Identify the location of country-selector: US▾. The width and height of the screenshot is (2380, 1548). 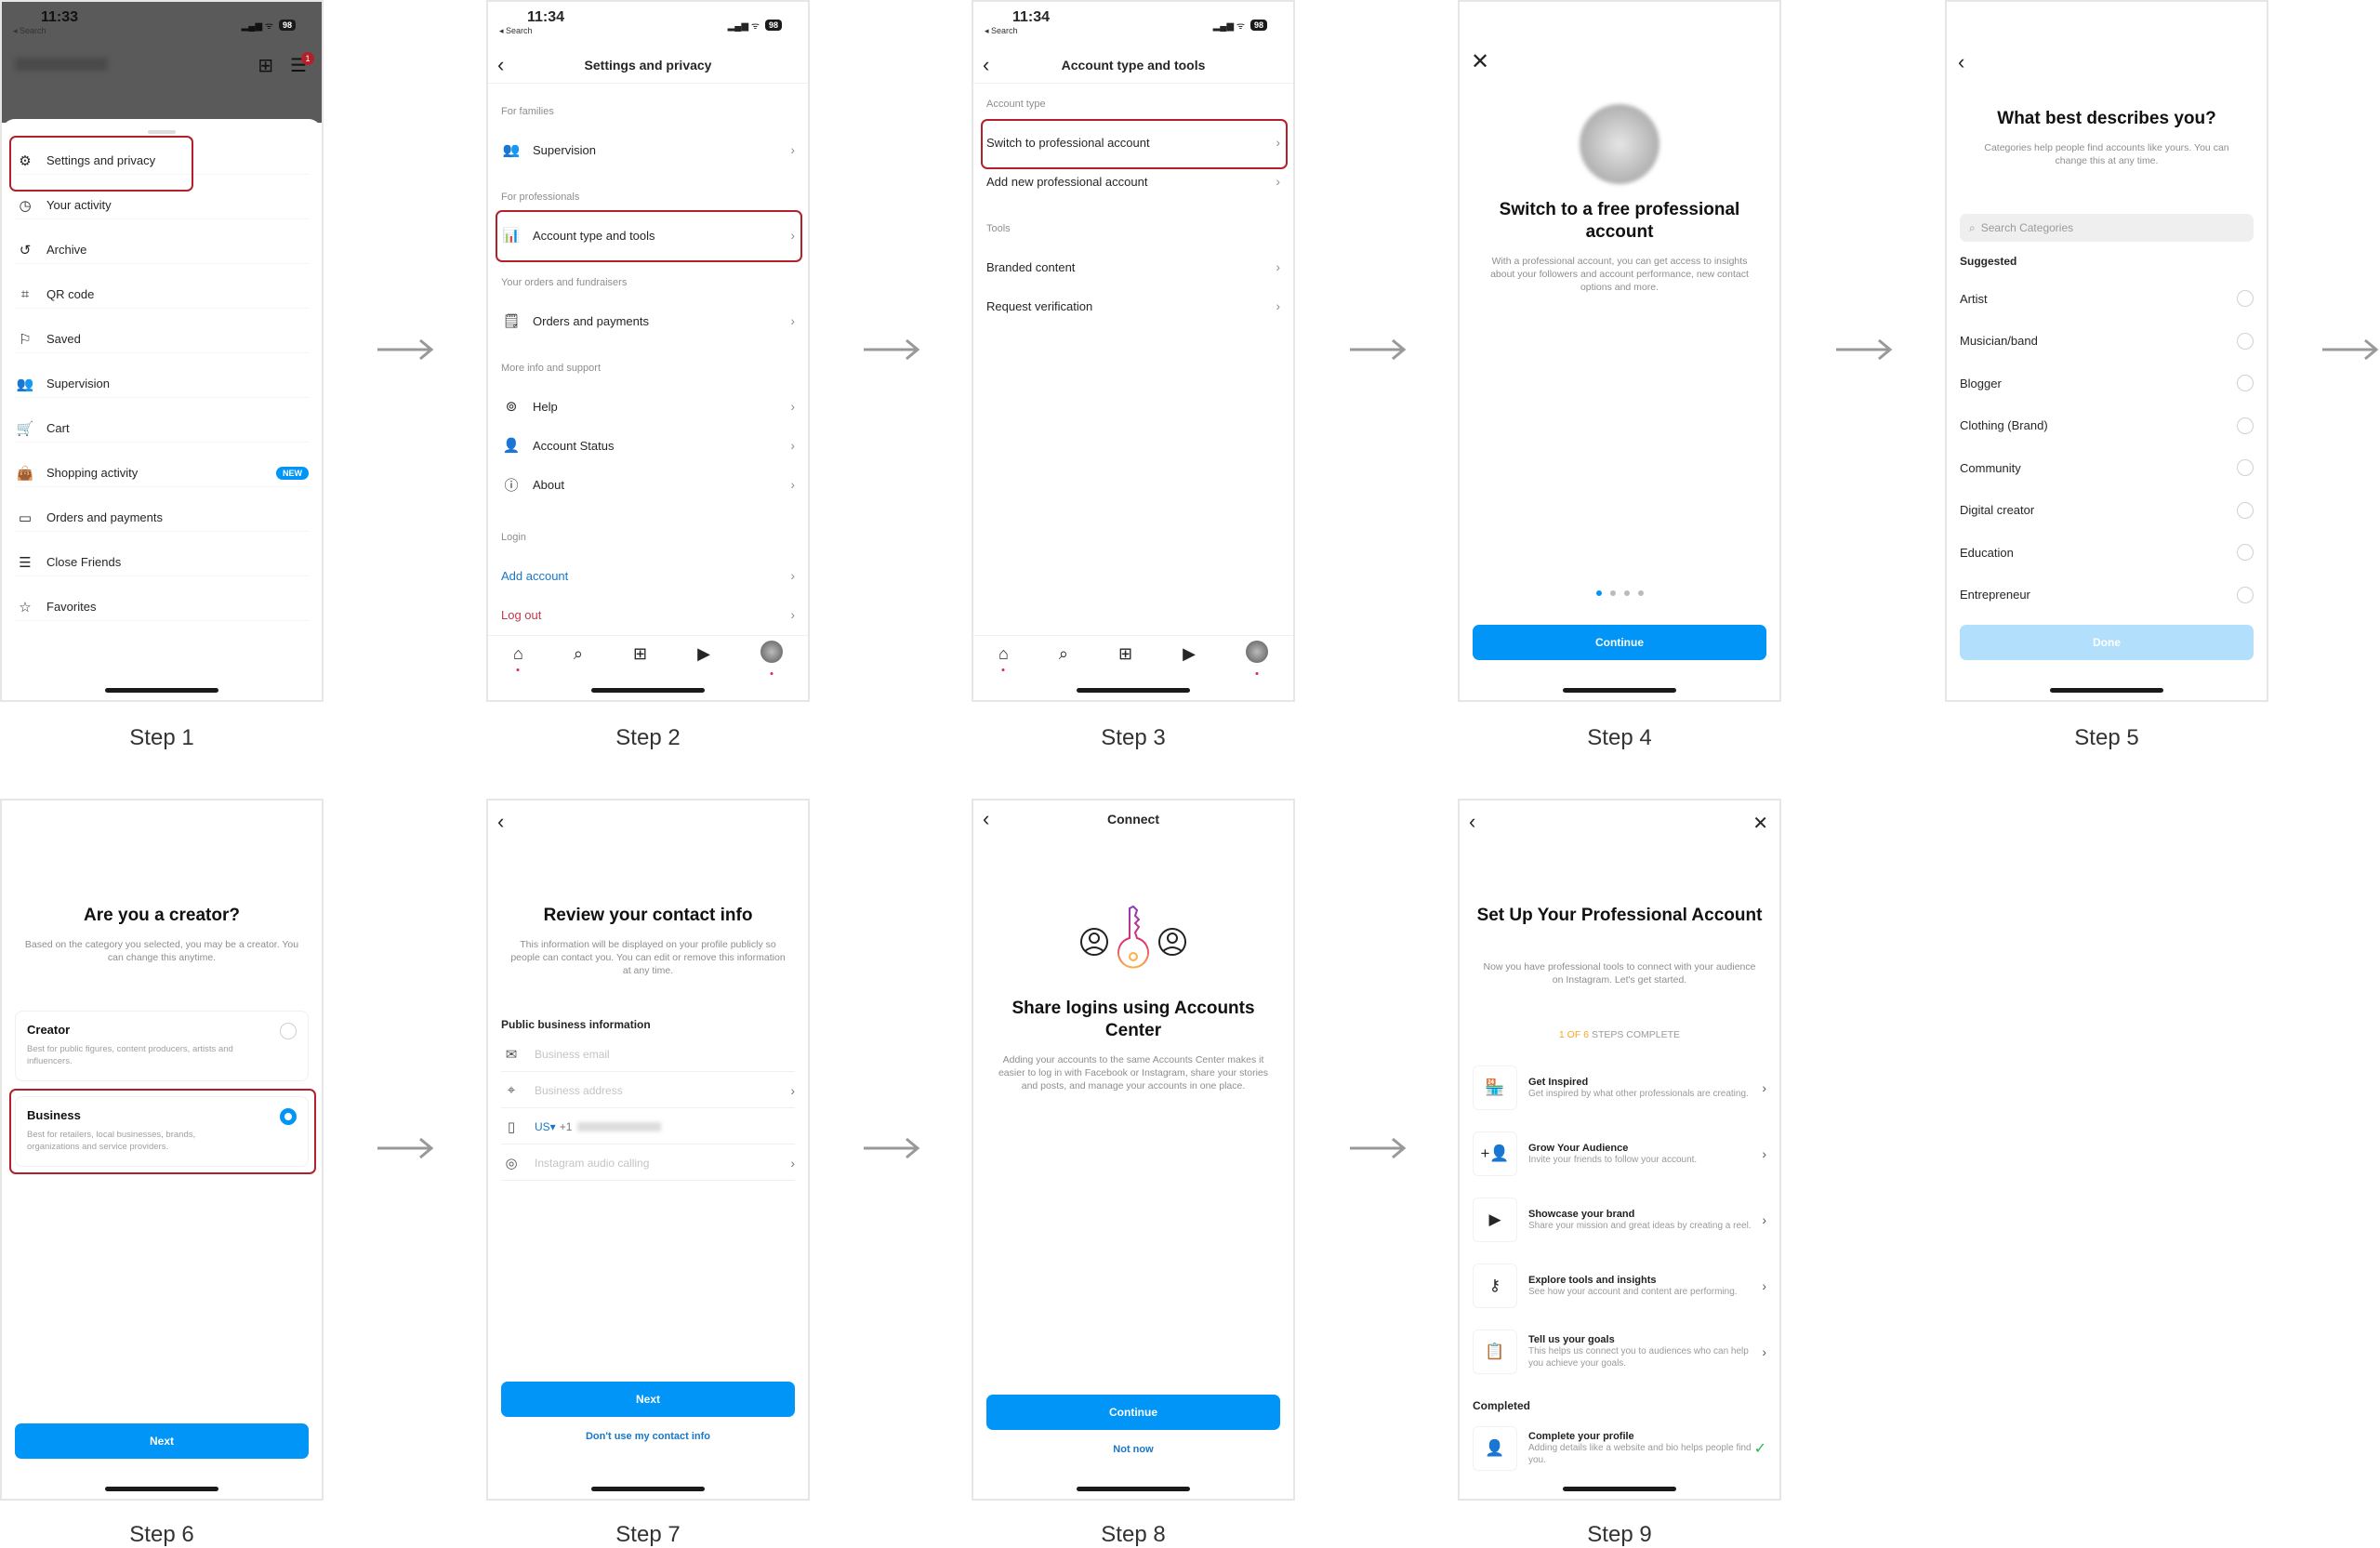
(545, 1126).